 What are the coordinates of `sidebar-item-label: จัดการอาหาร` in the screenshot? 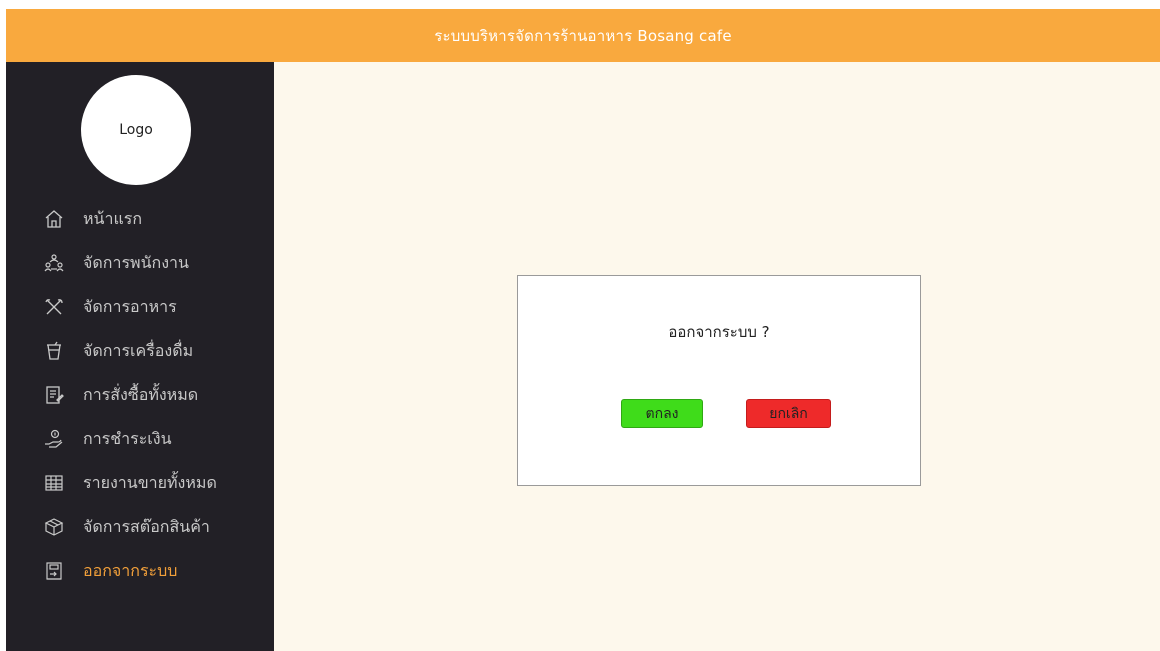 It's located at (130, 306).